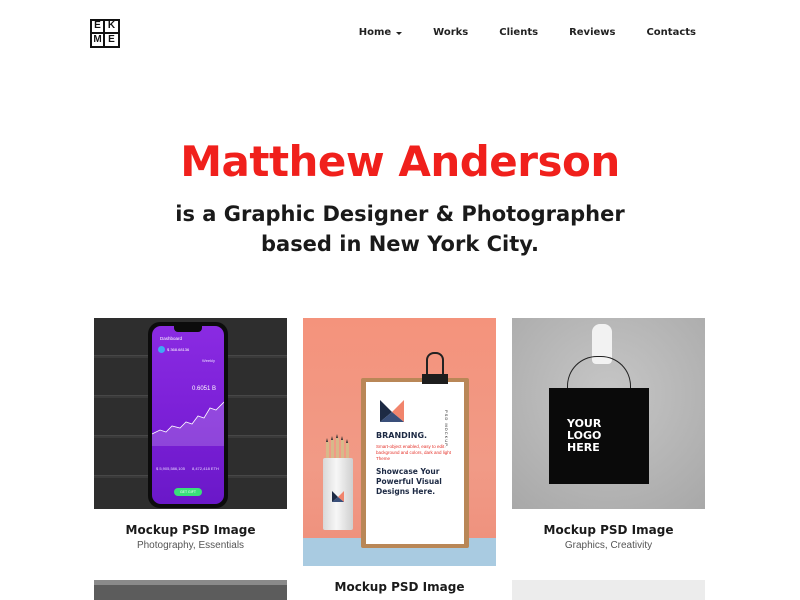  Describe the element at coordinates (188, 423) in the screenshot. I see `phone-chart` at that location.